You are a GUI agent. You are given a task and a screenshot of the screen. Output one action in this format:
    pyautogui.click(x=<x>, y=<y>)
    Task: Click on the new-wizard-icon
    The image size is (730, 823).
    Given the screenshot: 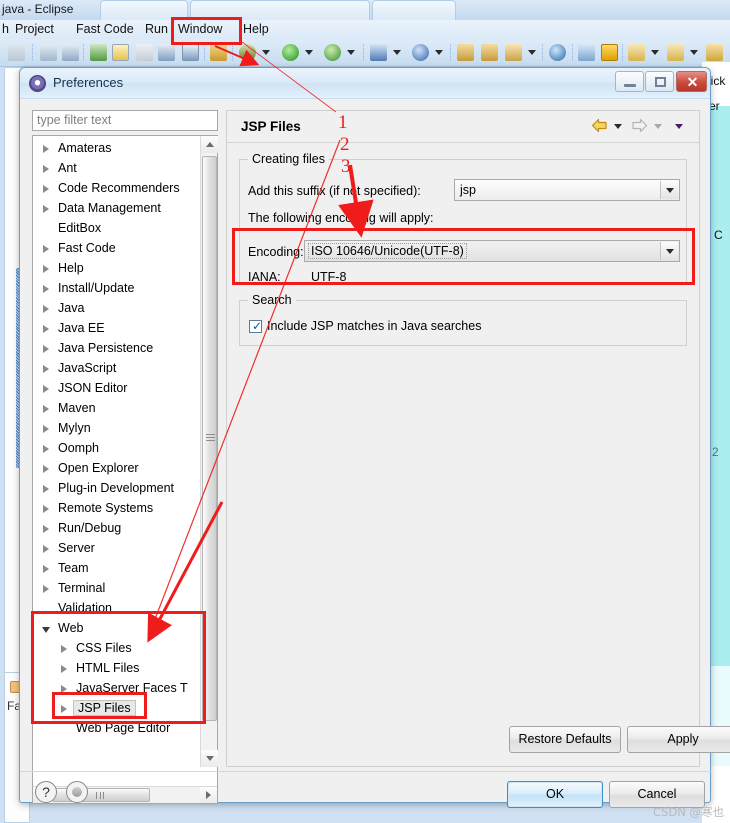 What is the action you would take?
    pyautogui.click(x=378, y=52)
    